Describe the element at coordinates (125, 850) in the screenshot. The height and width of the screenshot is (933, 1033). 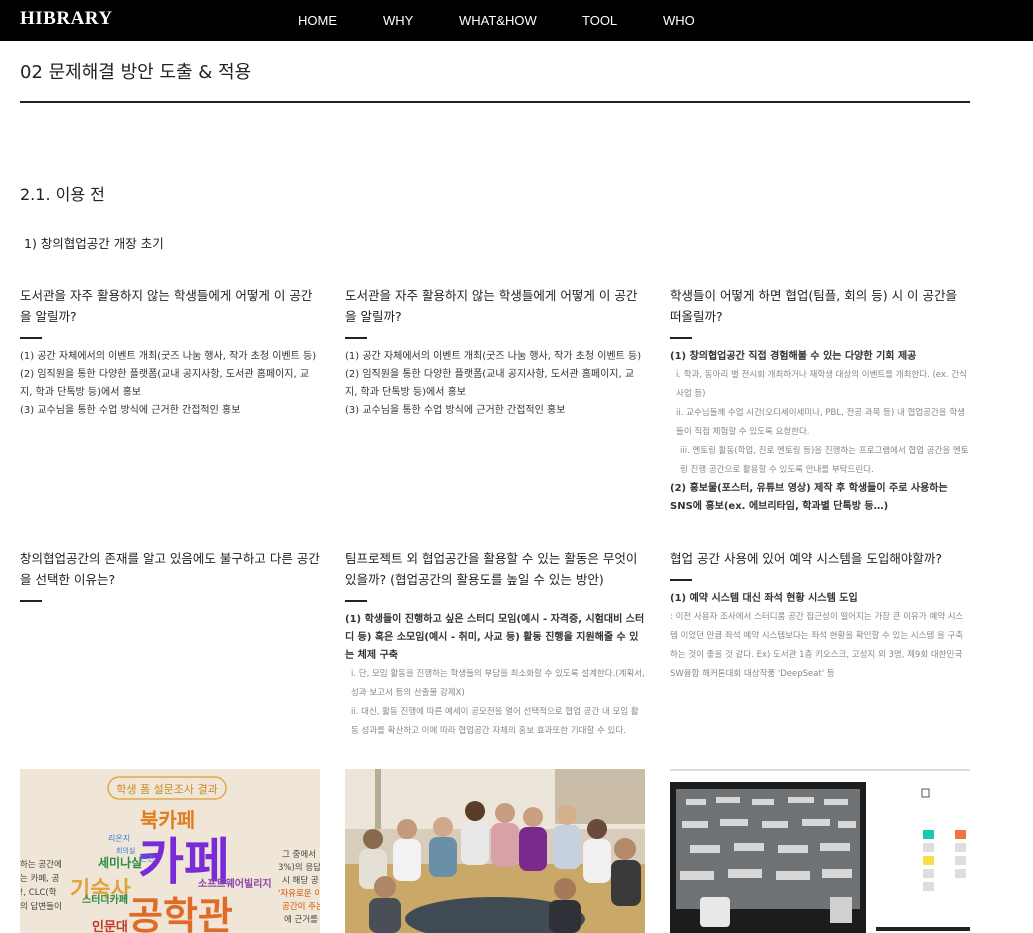
I see `word-meeting: 회의실` at that location.